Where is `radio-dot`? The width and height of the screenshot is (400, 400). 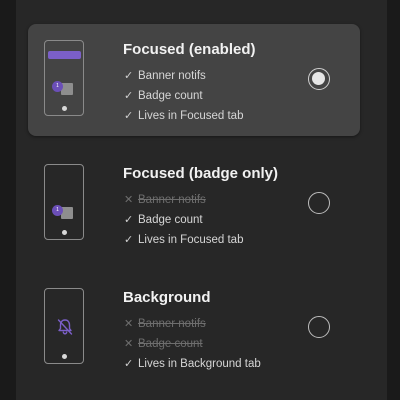
radio-dot is located at coordinates (318, 78).